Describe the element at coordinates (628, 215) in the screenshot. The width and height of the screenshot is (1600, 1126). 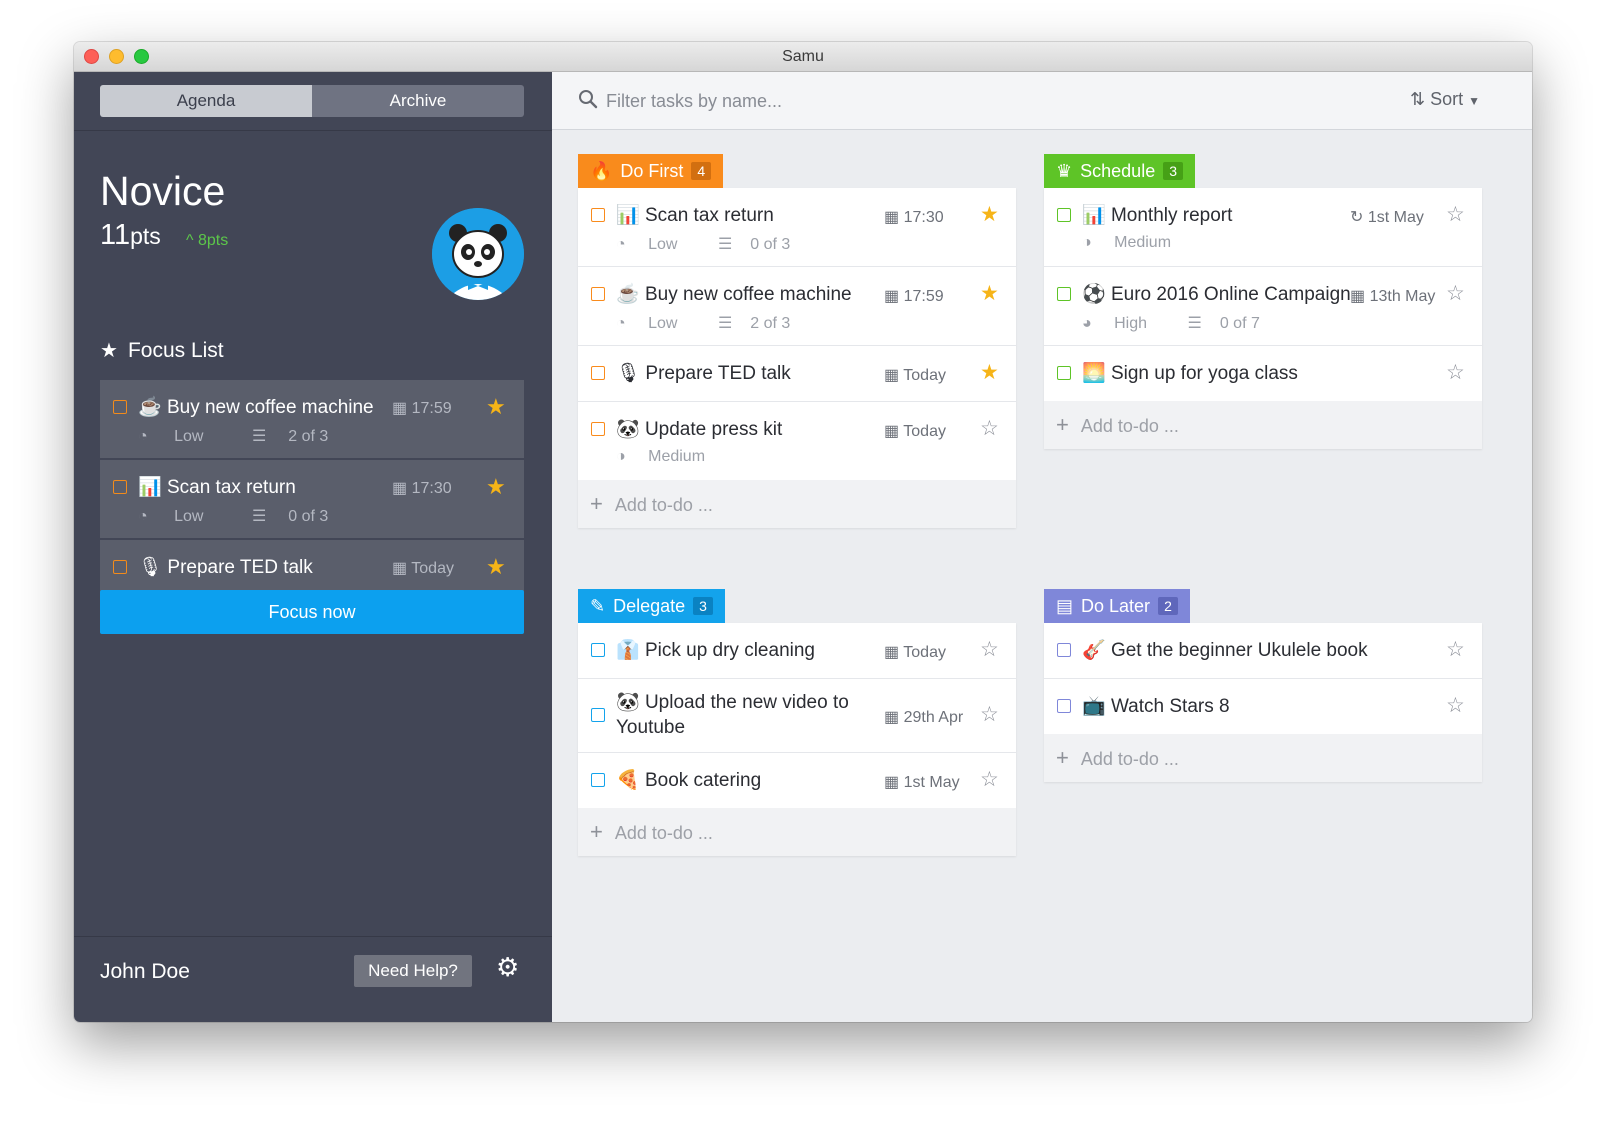
I see `chart-icon: 📊` at that location.